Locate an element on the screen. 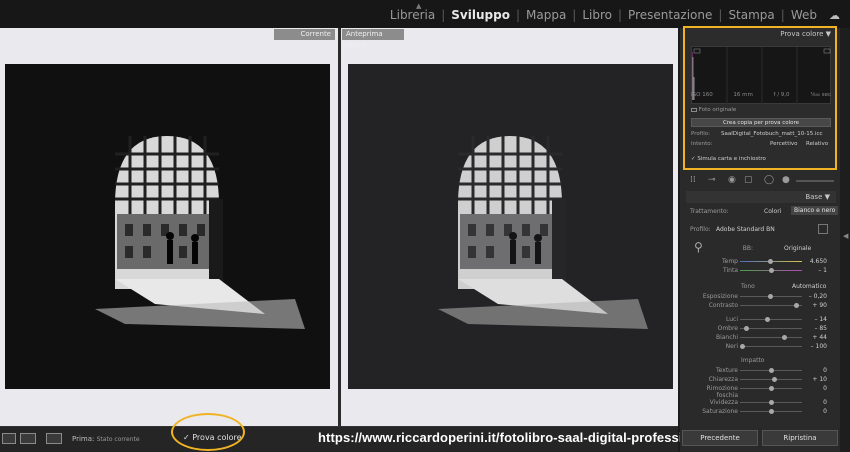 Image resolution: width=850 pixels, height=452 pixels. pane-divider is located at coordinates (339, 227).